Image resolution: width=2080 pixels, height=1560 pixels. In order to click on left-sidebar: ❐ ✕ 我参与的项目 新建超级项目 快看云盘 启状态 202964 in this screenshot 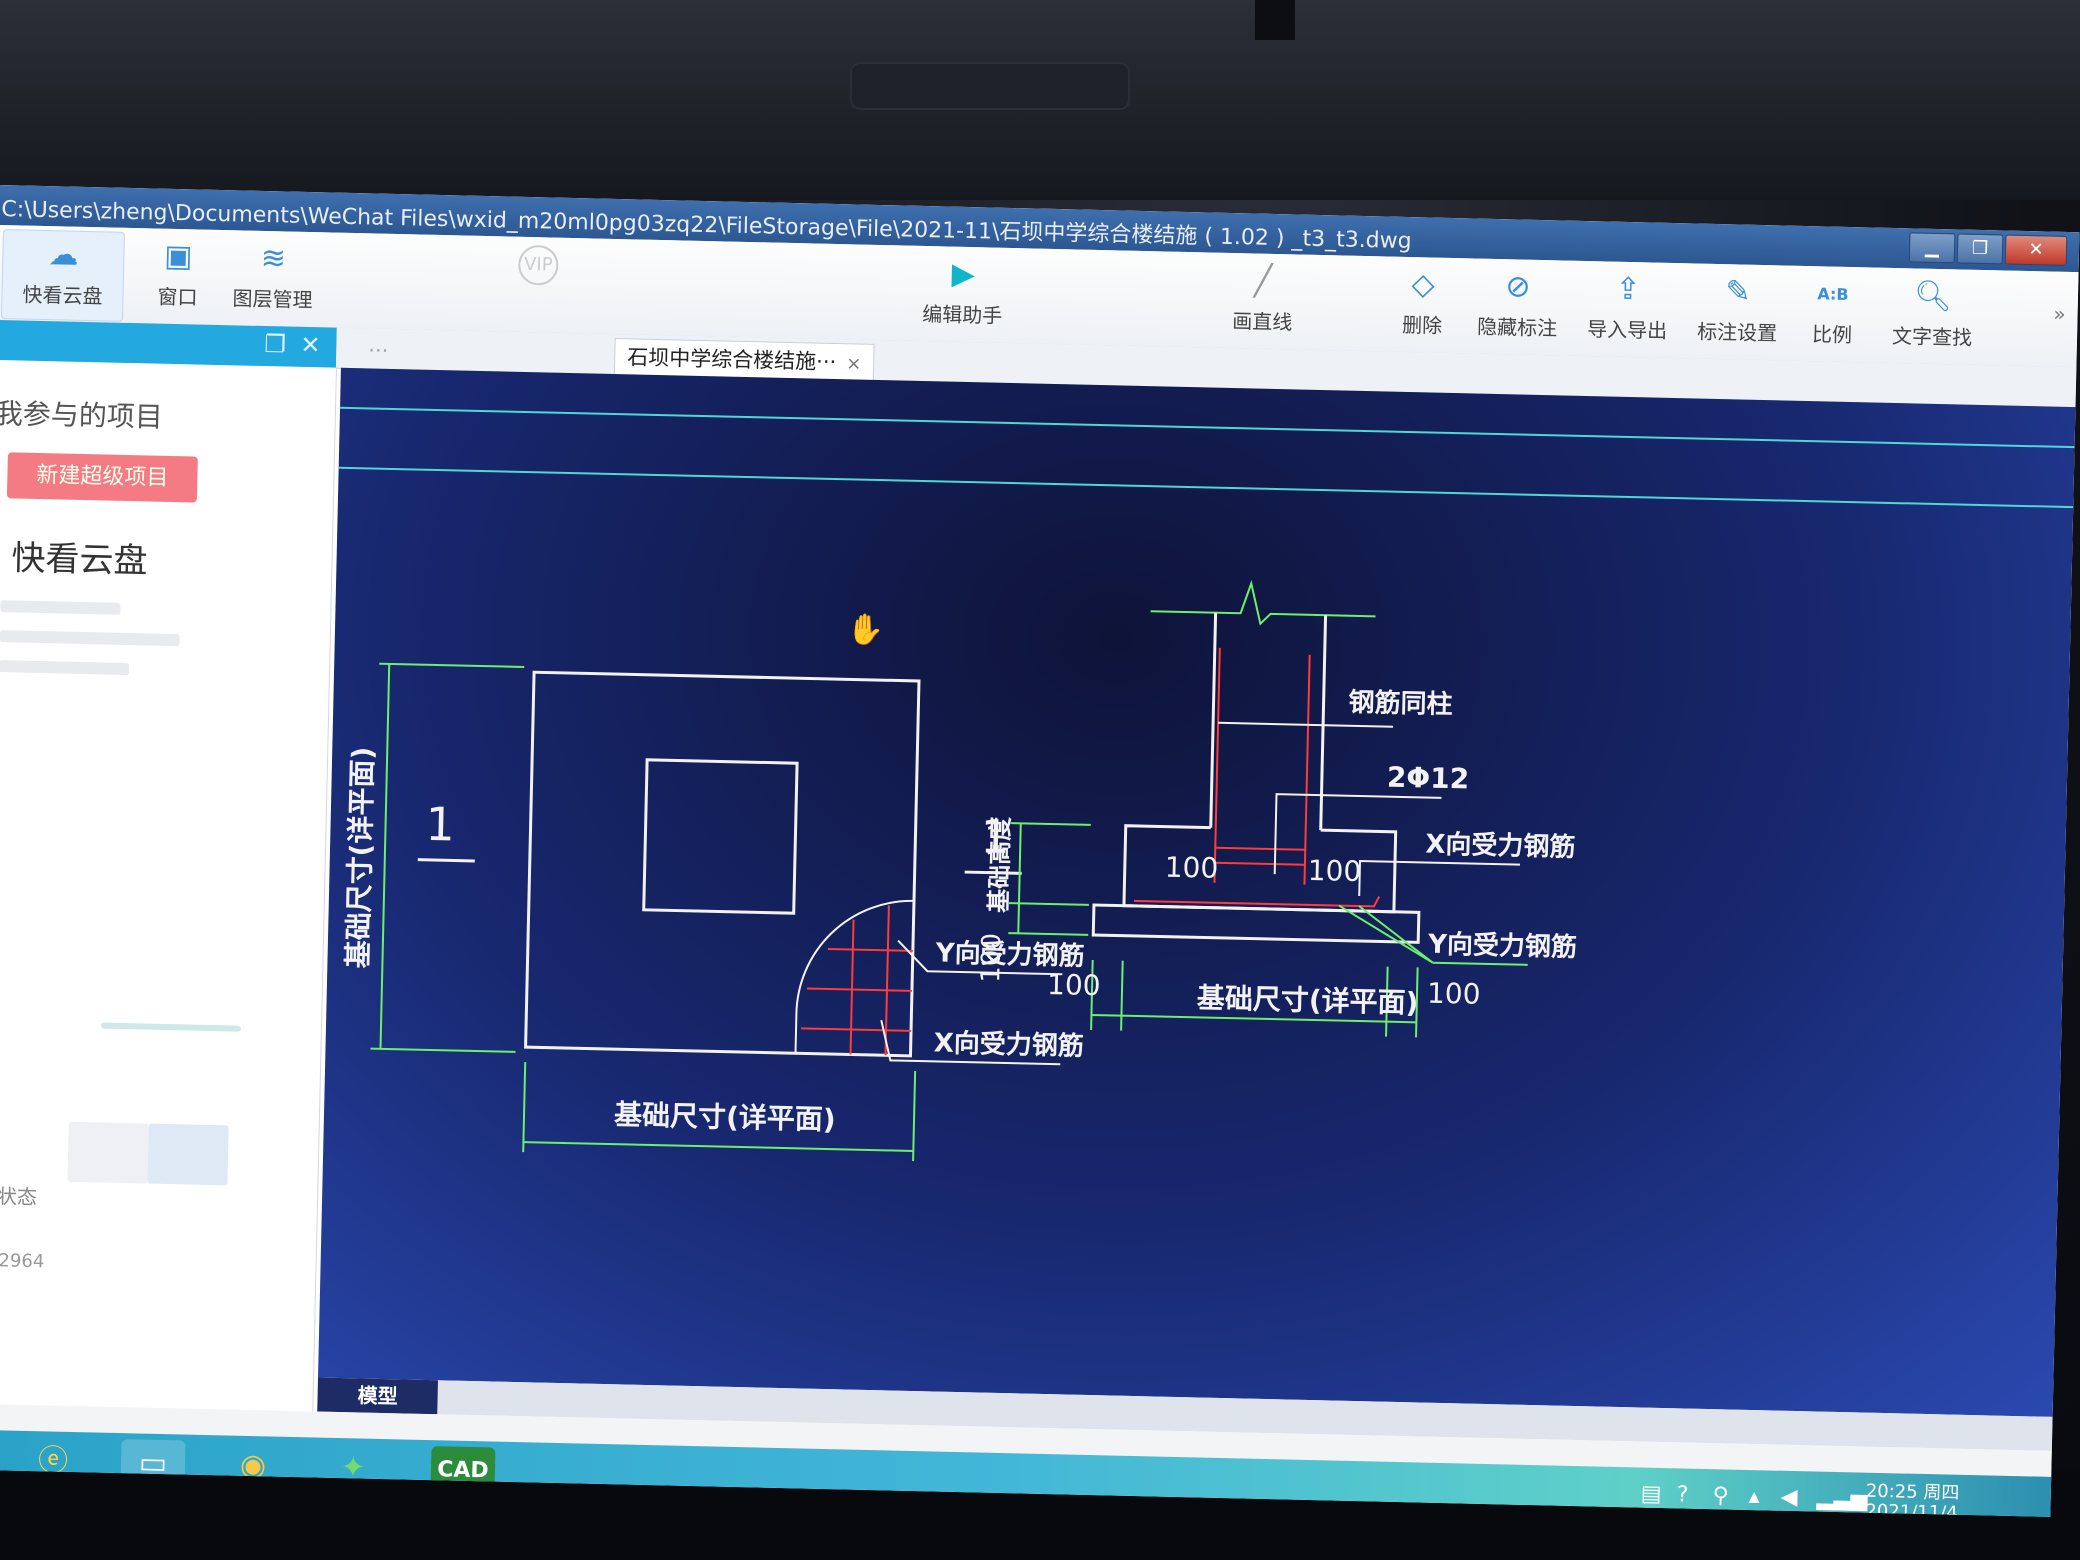, I will do `click(169, 883)`.